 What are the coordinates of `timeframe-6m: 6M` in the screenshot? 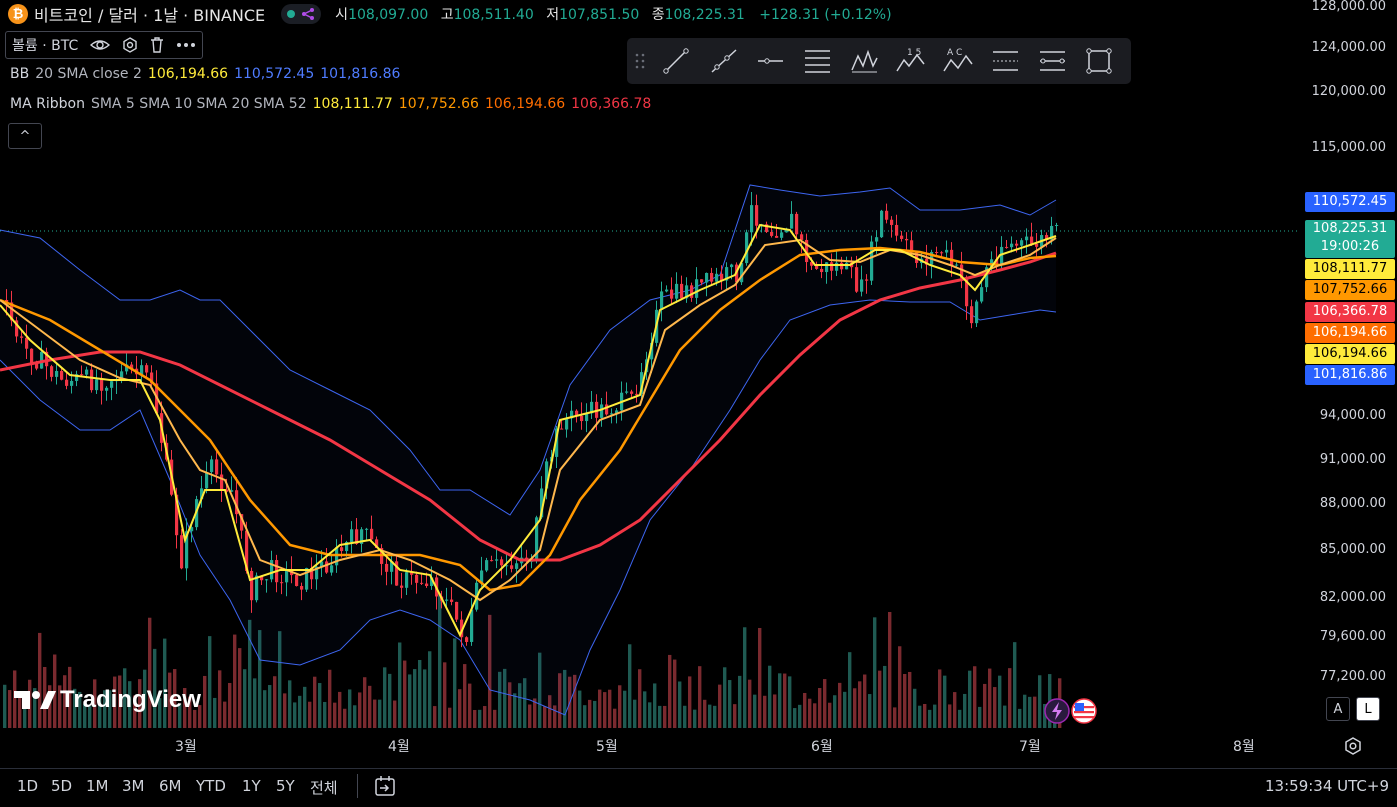 It's located at (170, 786).